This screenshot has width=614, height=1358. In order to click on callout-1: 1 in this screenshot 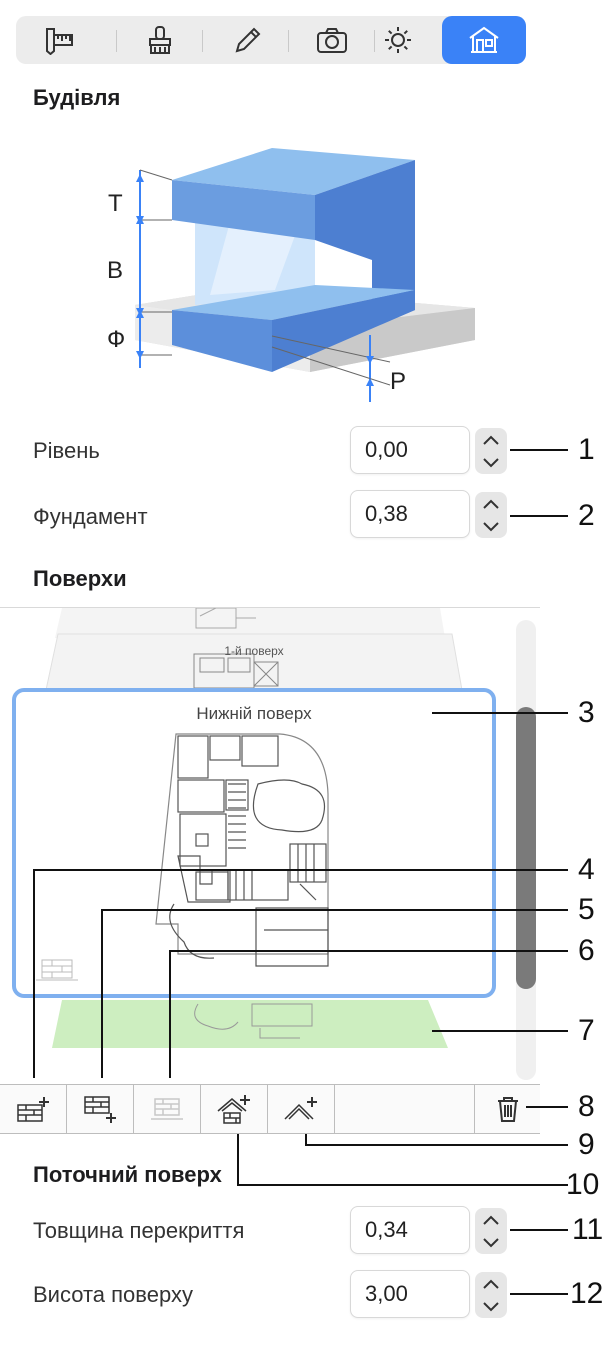, I will do `click(586, 449)`.